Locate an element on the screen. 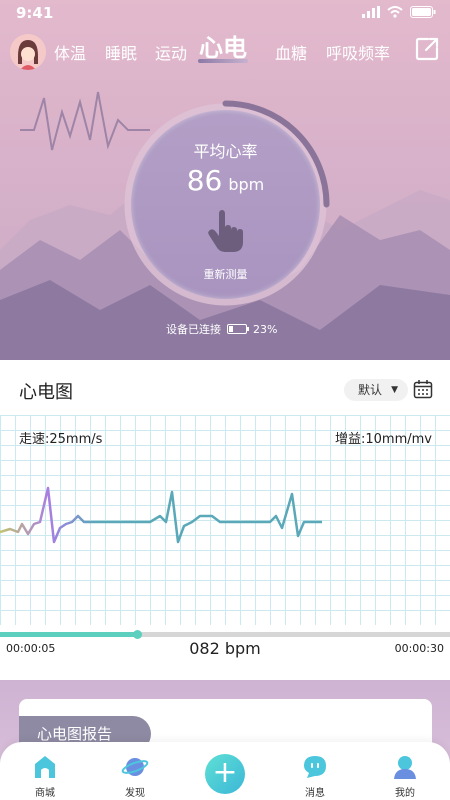  device-status: 设备已连接 23% is located at coordinates (221, 329).